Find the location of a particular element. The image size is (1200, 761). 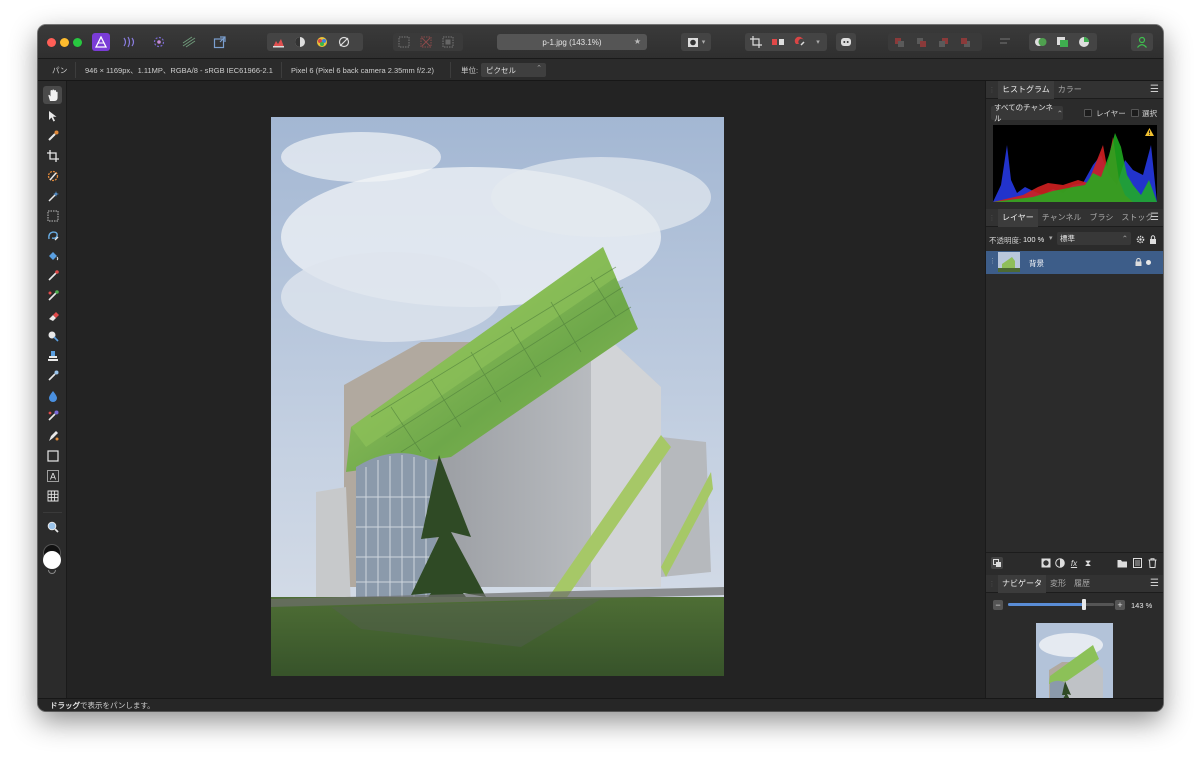

layer-name: 背景 is located at coordinates (1036, 263).